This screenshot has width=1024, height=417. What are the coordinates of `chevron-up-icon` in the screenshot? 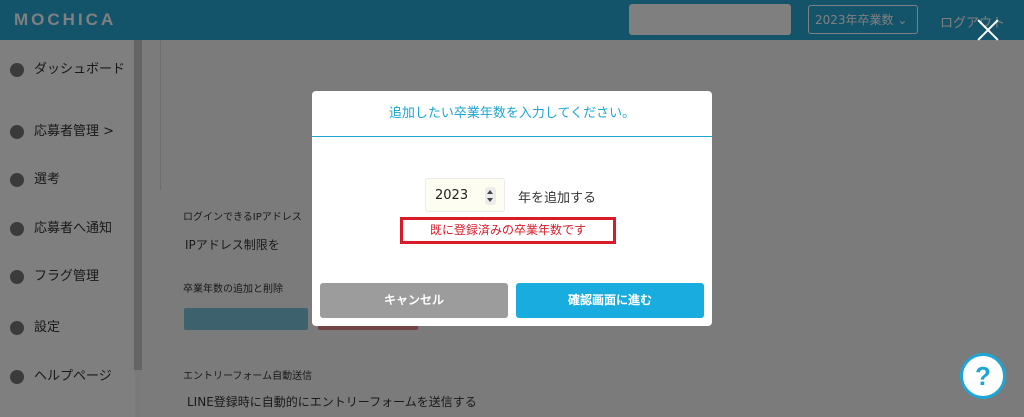 It's located at (490, 192).